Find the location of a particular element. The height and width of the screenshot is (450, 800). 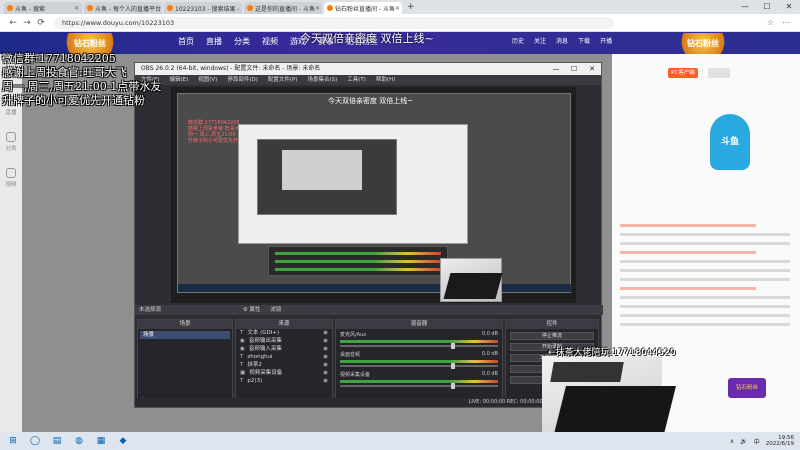

search-icon: ◯ is located at coordinates (35, 441).